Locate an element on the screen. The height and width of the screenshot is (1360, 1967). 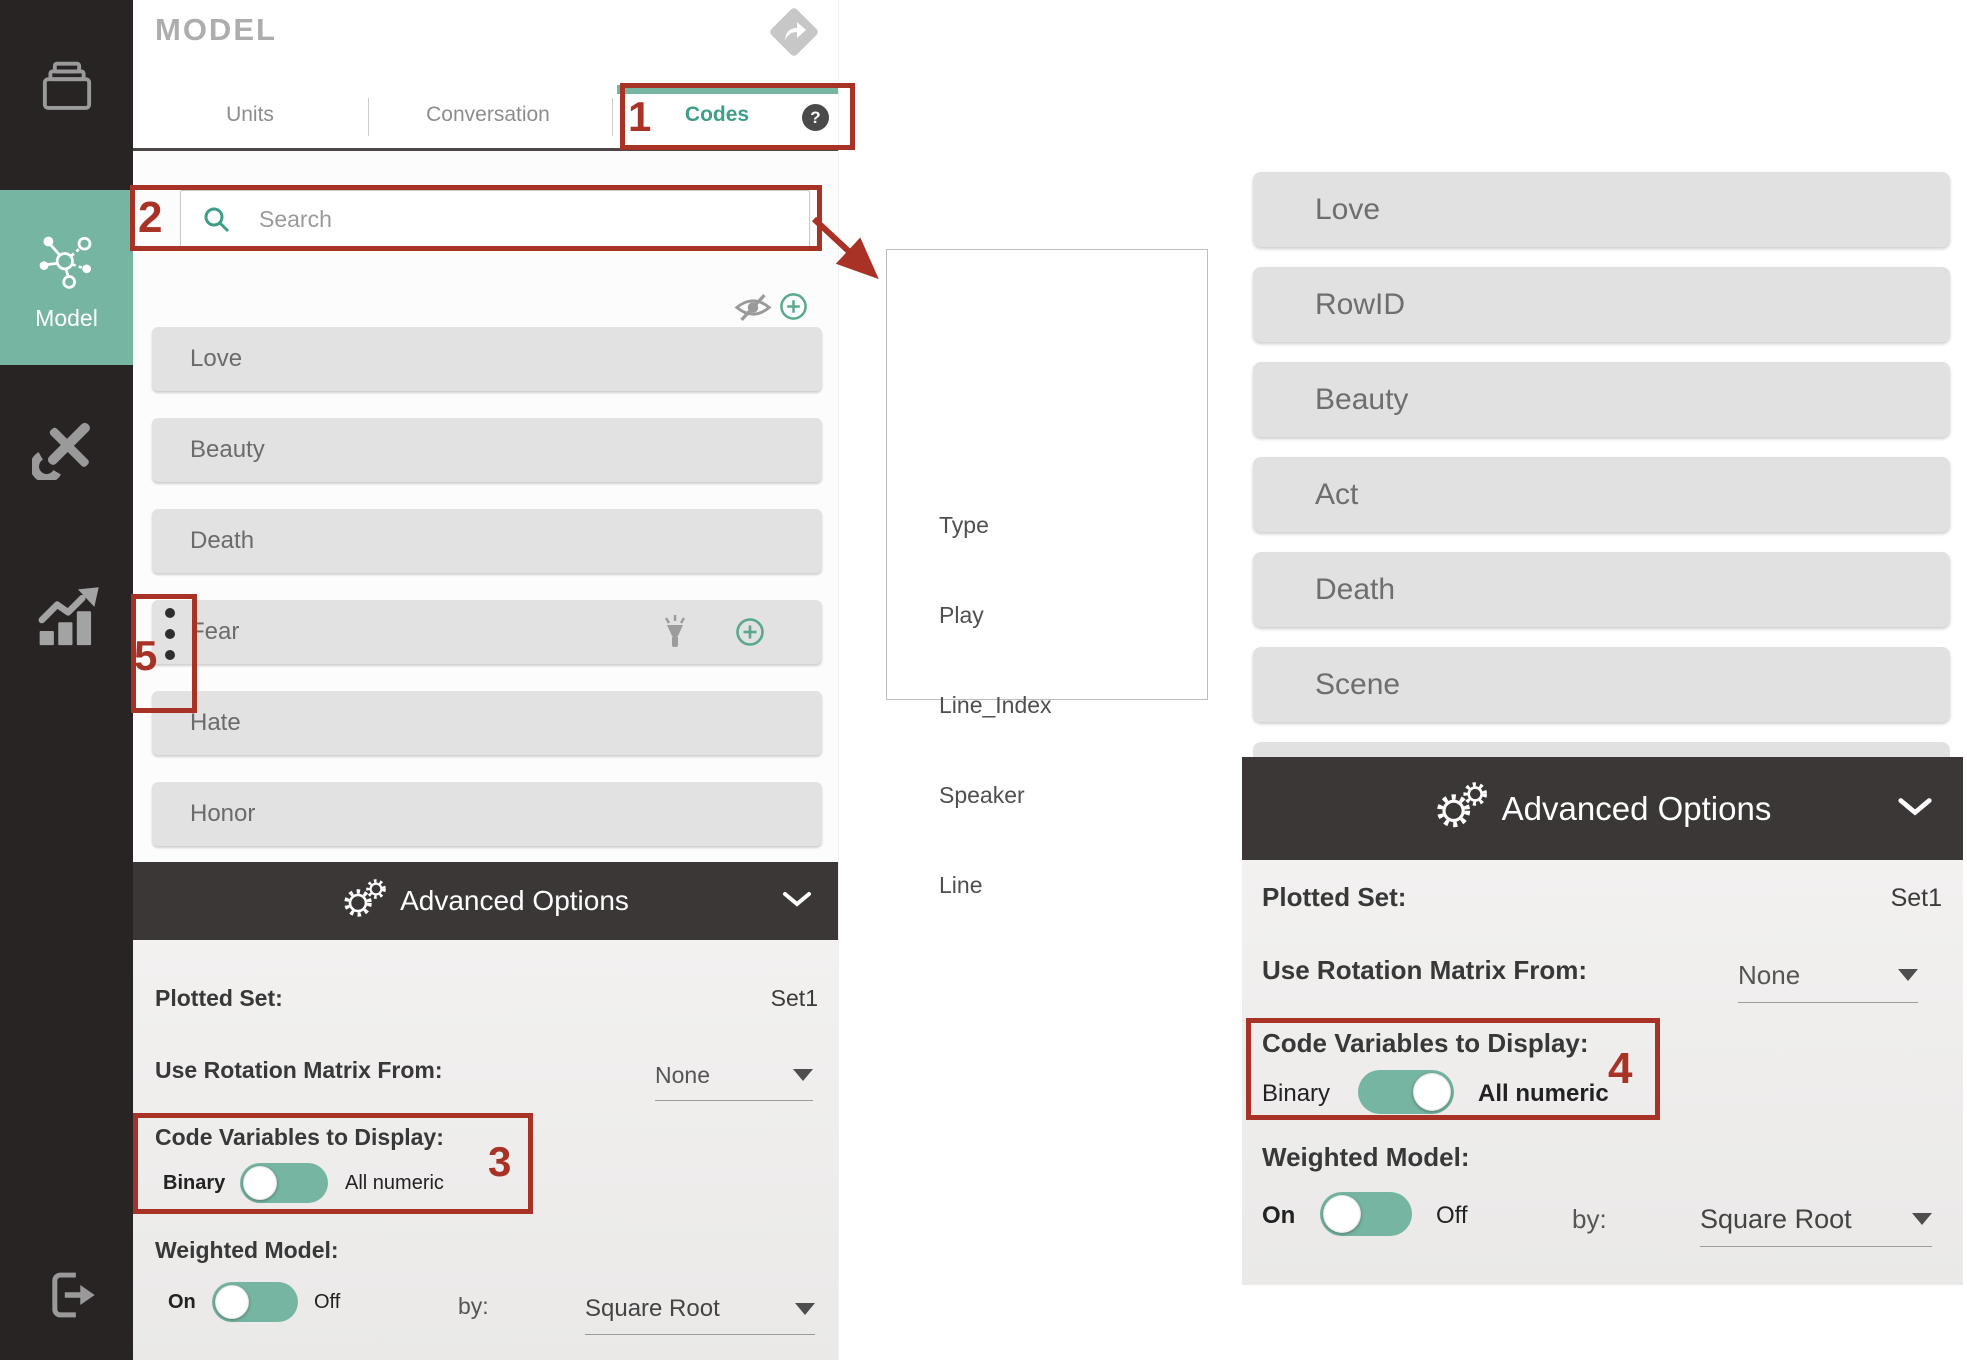
help-icon: ? is located at coordinates (815, 117).